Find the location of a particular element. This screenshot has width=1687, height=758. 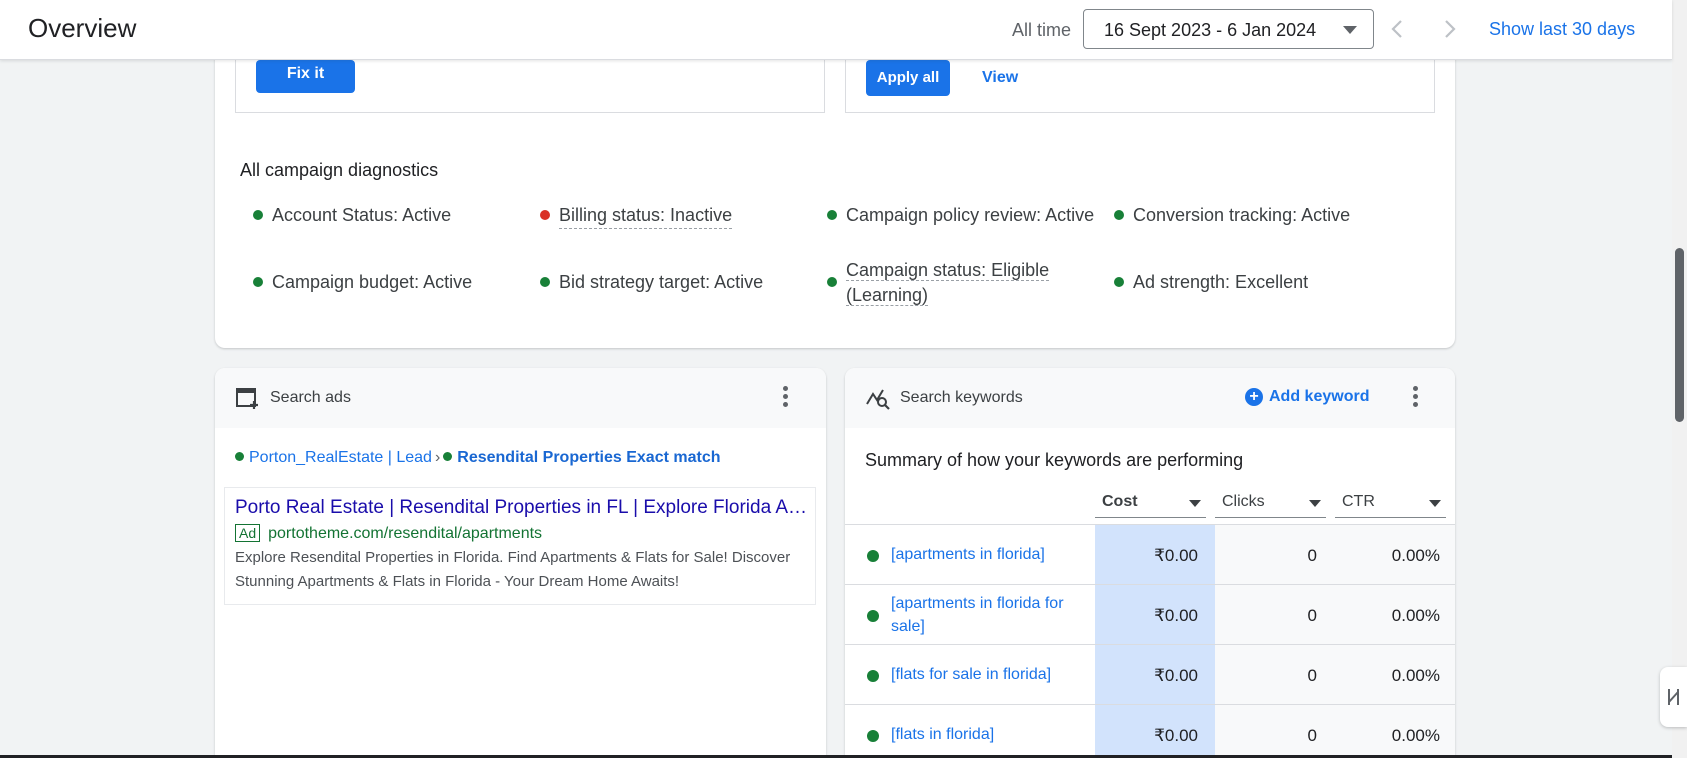

table-row: [flats in florida] ₹0.00 0 0.00% is located at coordinates (1150, 731).